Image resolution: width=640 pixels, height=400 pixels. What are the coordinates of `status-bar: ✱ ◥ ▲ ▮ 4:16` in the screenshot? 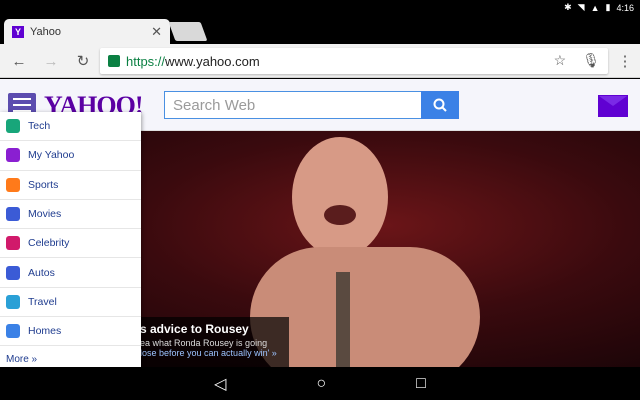 It's located at (320, 8).